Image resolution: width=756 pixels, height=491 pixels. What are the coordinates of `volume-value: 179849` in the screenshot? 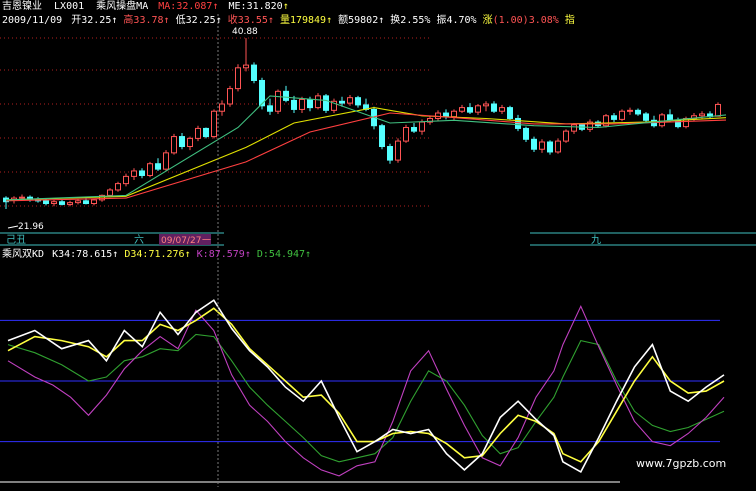 It's located at (308, 20).